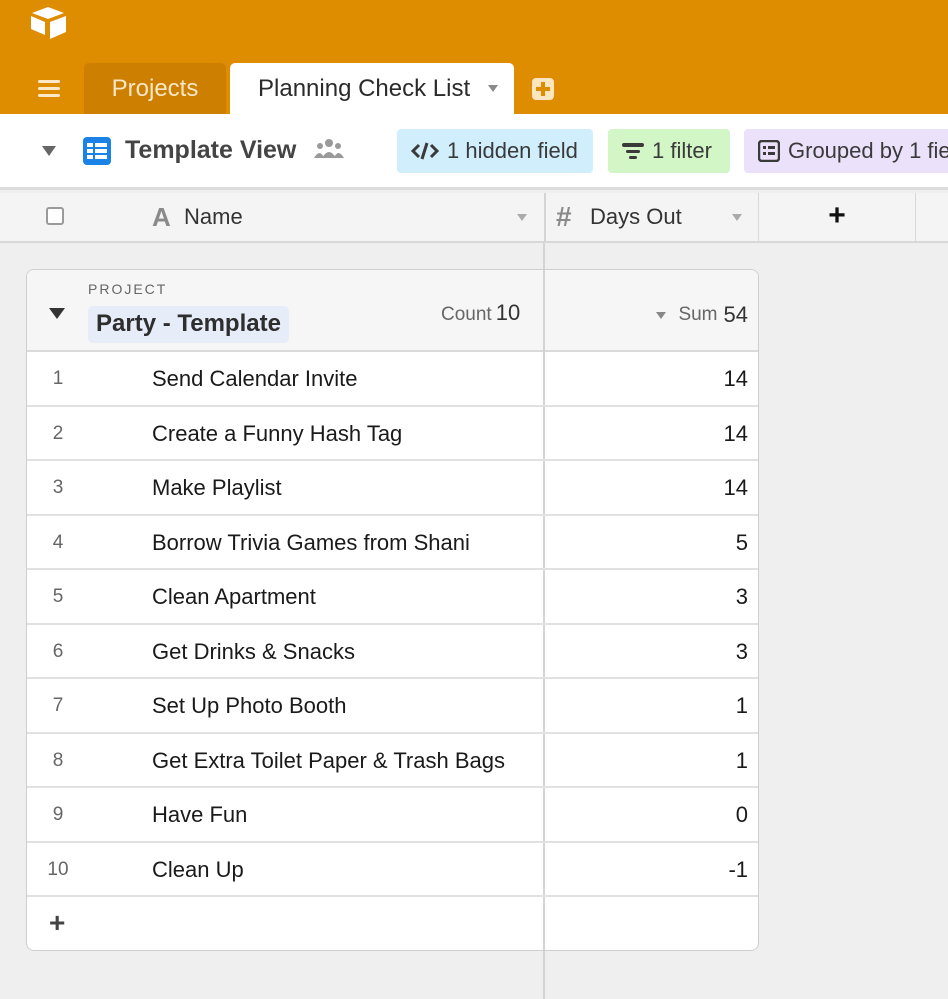 This screenshot has height=999, width=948. I want to click on filter-icon, so click(633, 151).